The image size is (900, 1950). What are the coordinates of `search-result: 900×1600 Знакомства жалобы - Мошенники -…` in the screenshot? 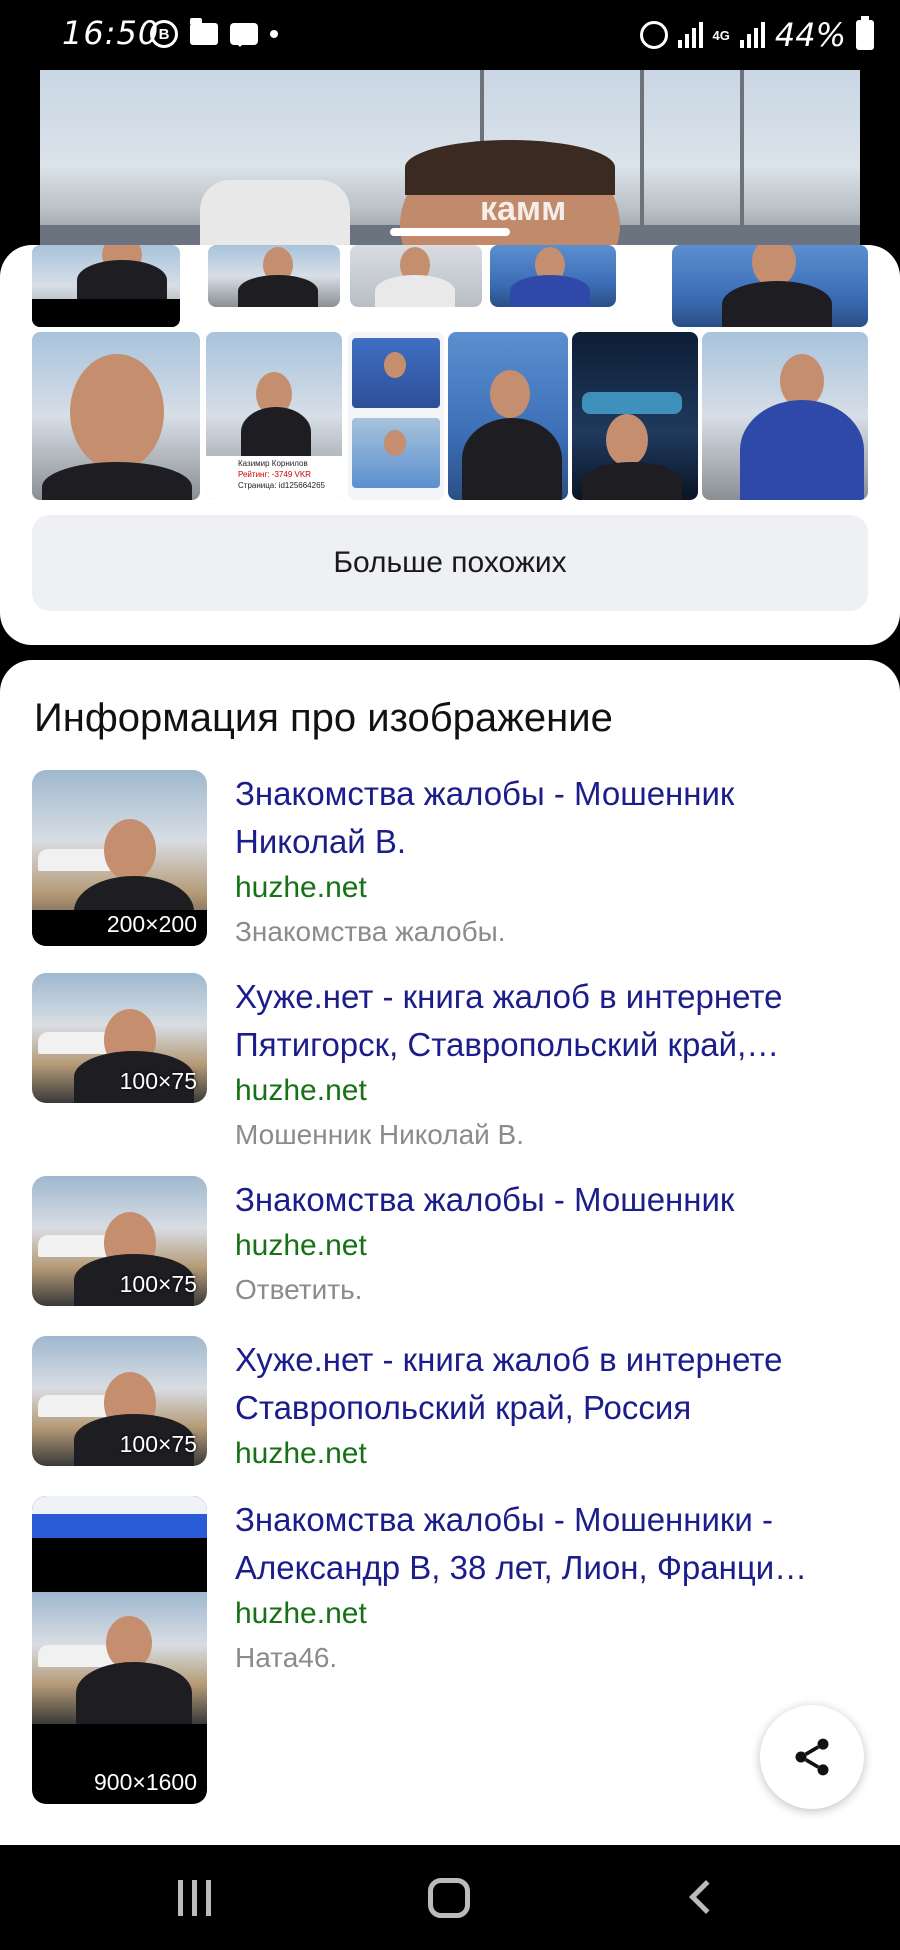 It's located at (450, 1651).